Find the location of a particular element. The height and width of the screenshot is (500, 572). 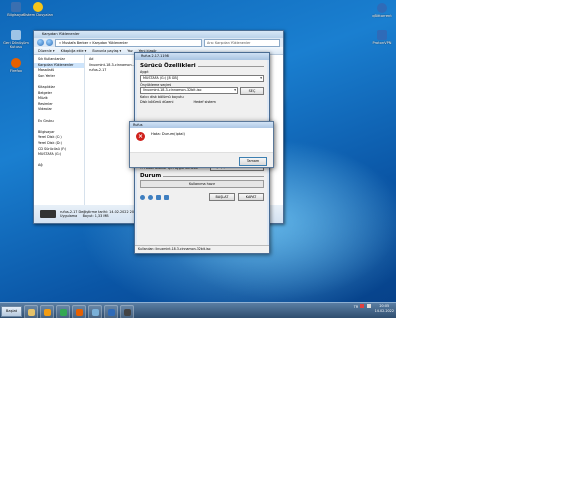

info-icon is located at coordinates (150, 197).